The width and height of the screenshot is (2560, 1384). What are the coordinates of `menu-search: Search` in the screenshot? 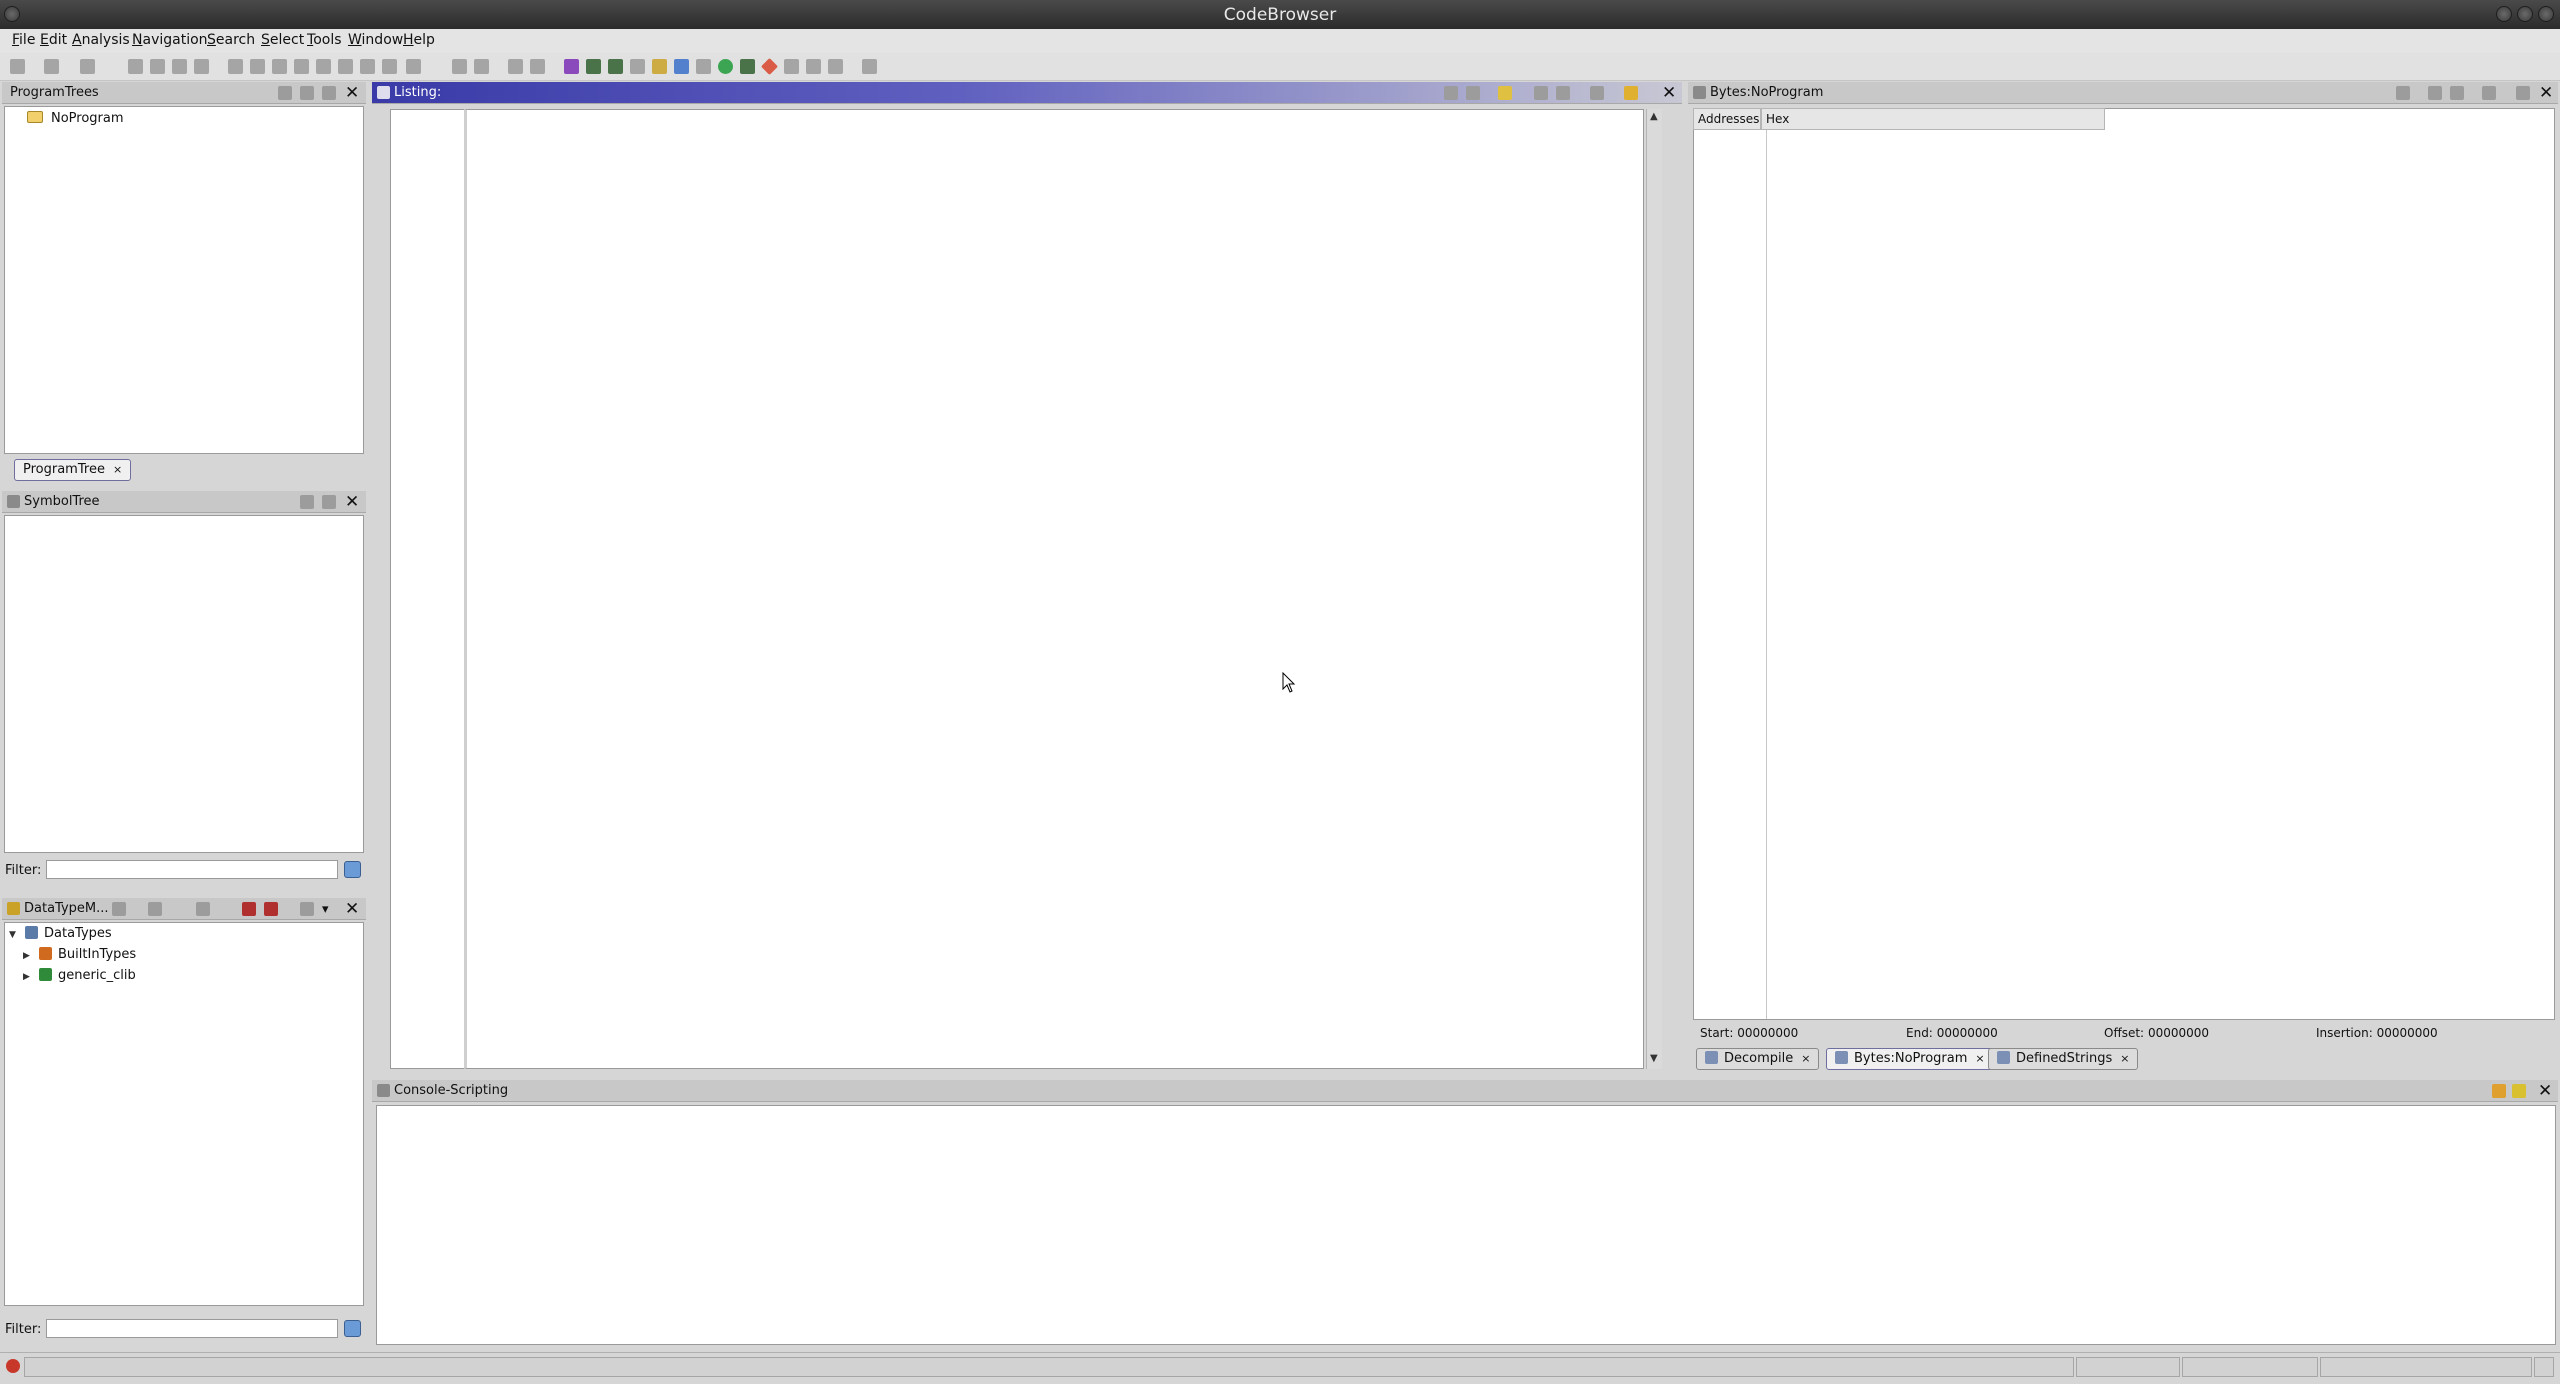 It's located at (231, 40).